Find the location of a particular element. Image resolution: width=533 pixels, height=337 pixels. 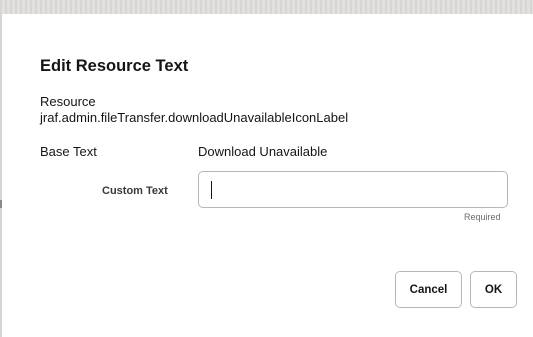

required-hint: Required is located at coordinates (482, 217).